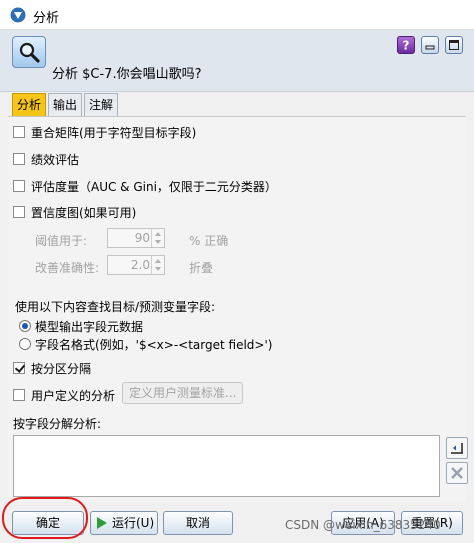 The width and height of the screenshot is (474, 543). I want to click on performance-checkbox, so click(19, 159).